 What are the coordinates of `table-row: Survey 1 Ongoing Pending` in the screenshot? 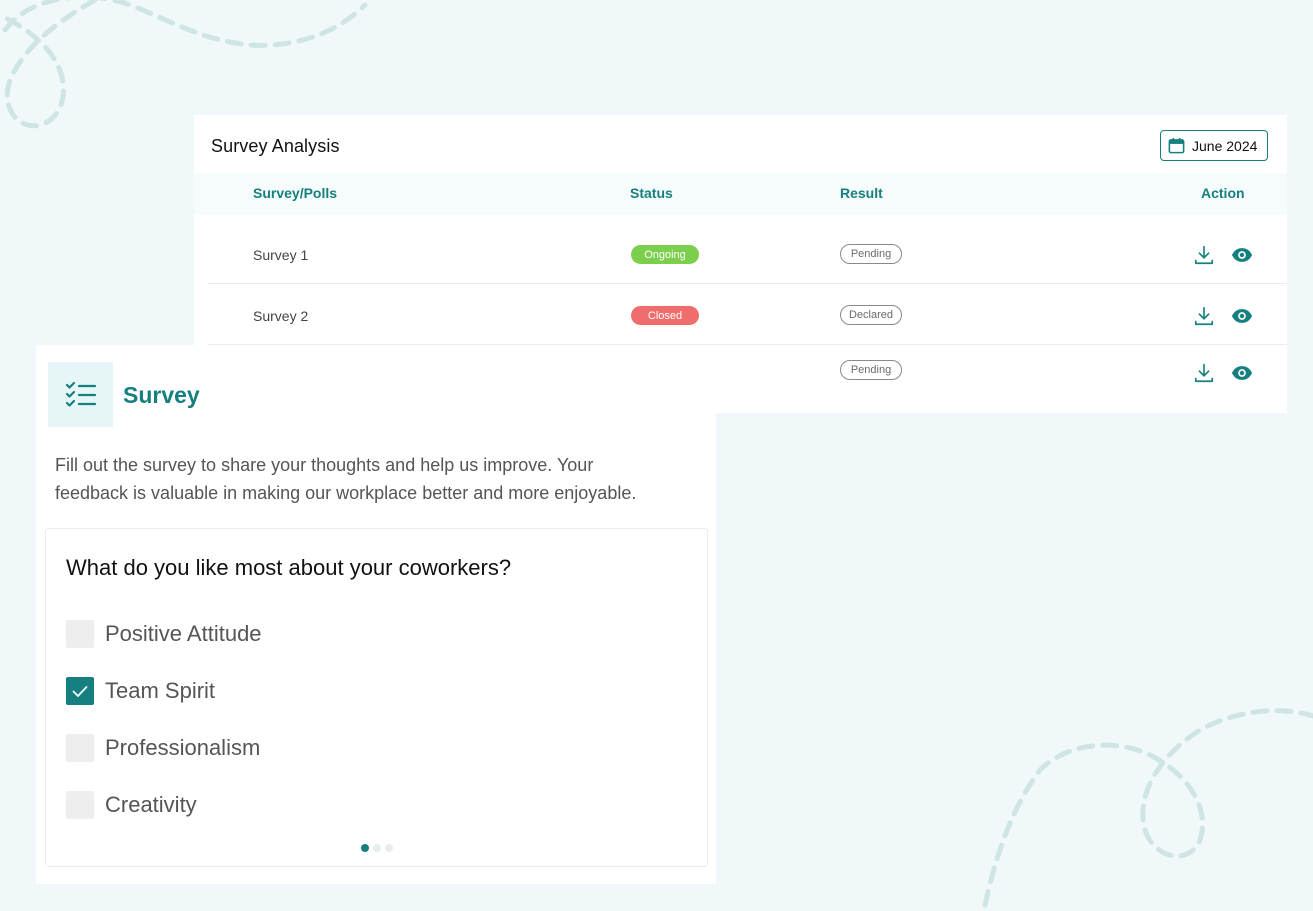 It's located at (747, 255).